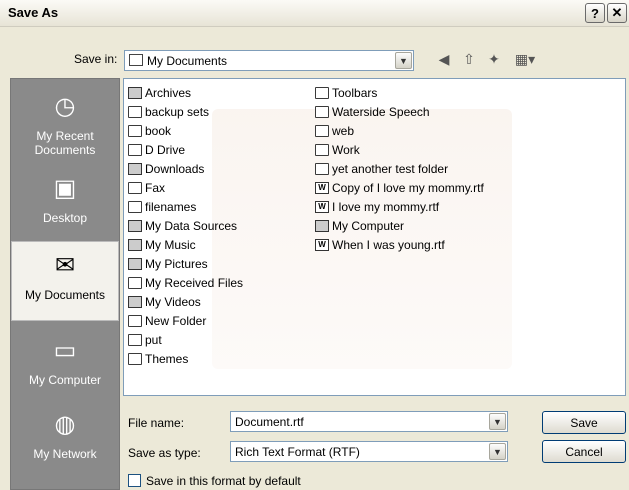 The height and width of the screenshot is (490, 629). What do you see at coordinates (185, 301) in the screenshot?
I see `list-item: My Videos` at bounding box center [185, 301].